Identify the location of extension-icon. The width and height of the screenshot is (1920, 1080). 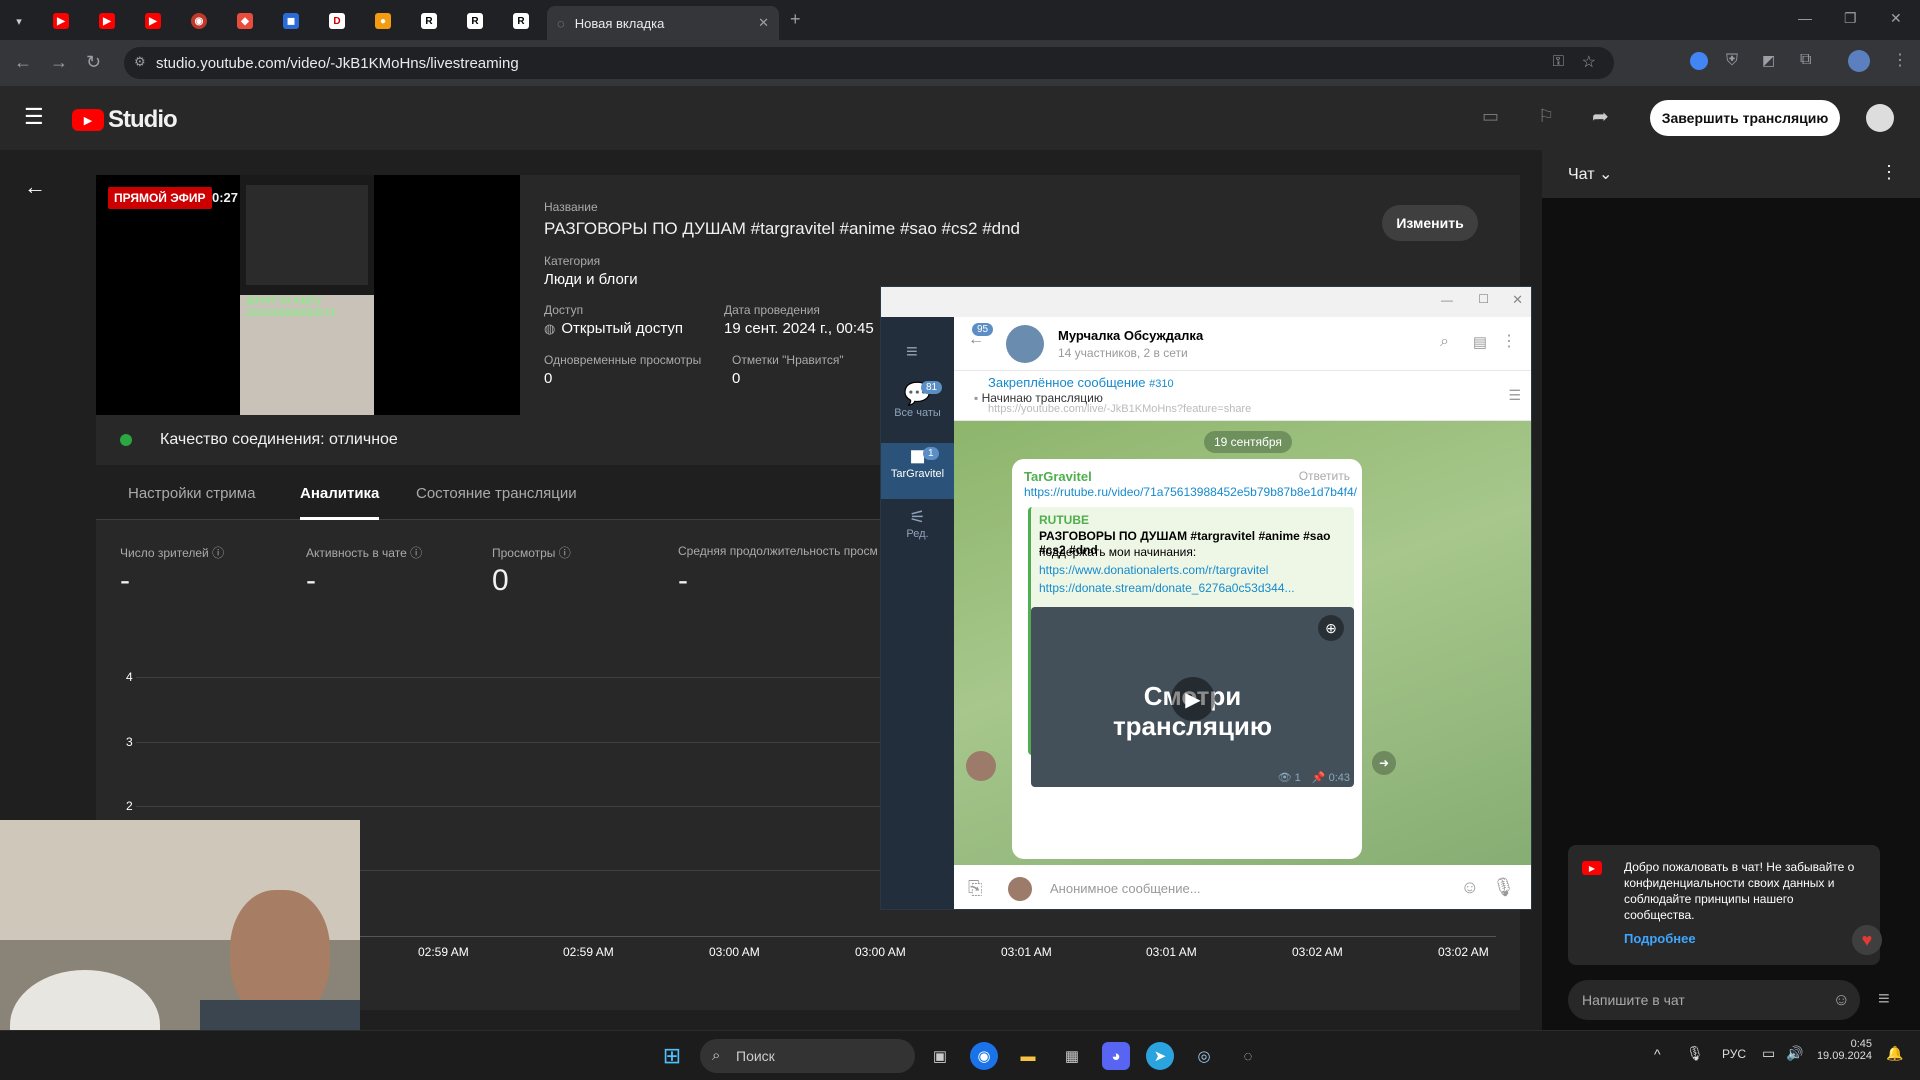
(1699, 61).